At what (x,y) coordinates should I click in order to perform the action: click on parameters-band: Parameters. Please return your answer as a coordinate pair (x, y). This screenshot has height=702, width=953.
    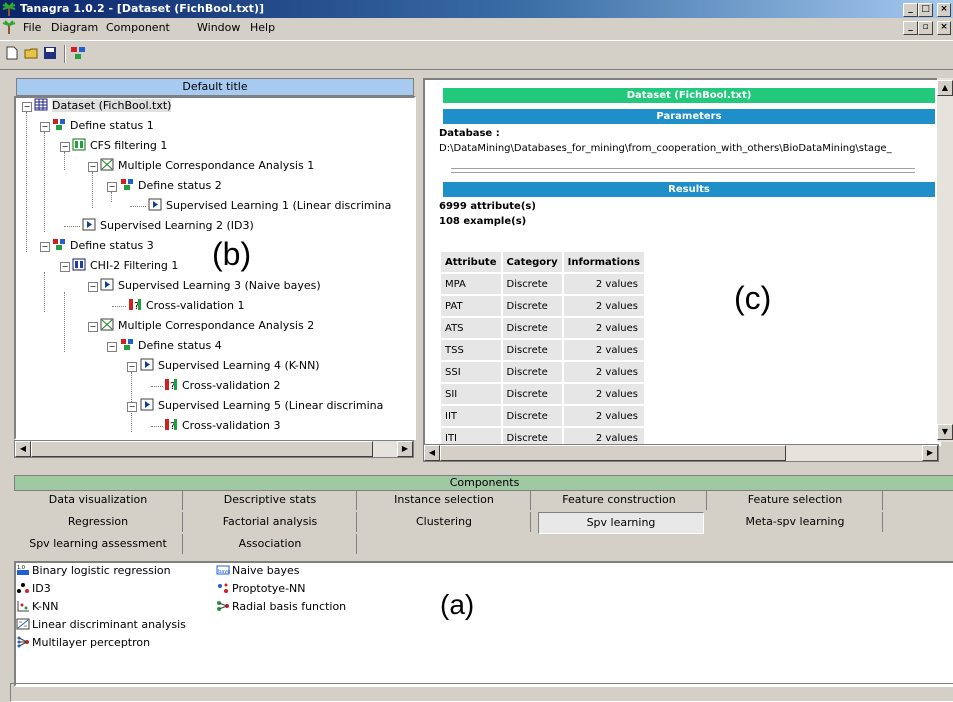
    Looking at the image, I should click on (689, 116).